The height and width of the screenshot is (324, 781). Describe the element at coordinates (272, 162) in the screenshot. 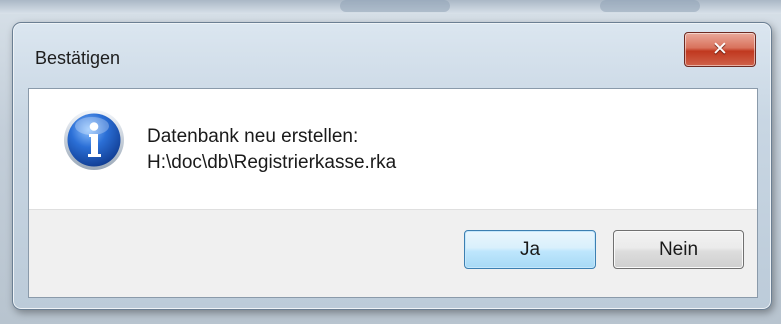

I see `message-line-2-path: H:\doc\db\Registrierkasse.rka` at that location.